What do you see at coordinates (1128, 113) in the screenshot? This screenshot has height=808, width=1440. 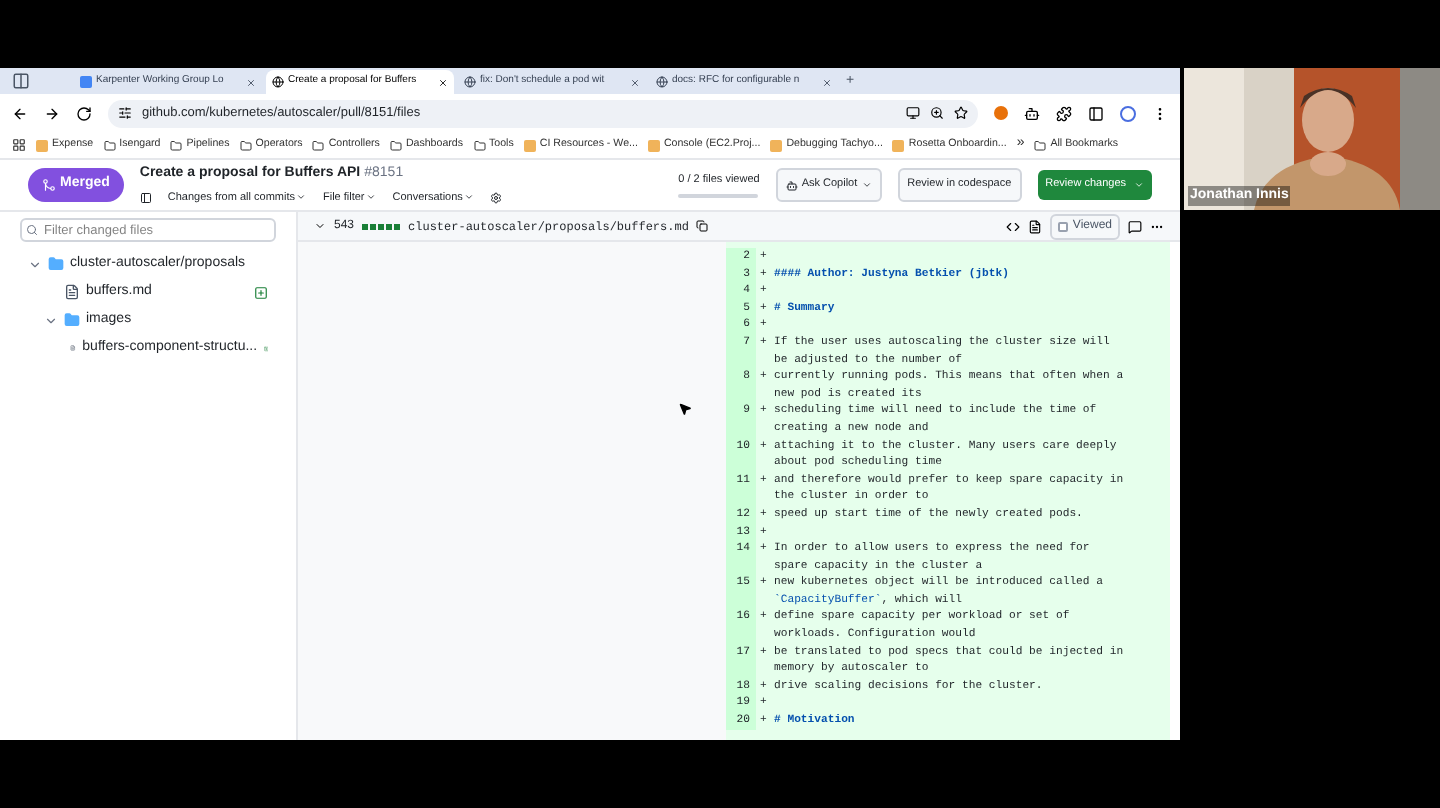 I see `profile-icon` at bounding box center [1128, 113].